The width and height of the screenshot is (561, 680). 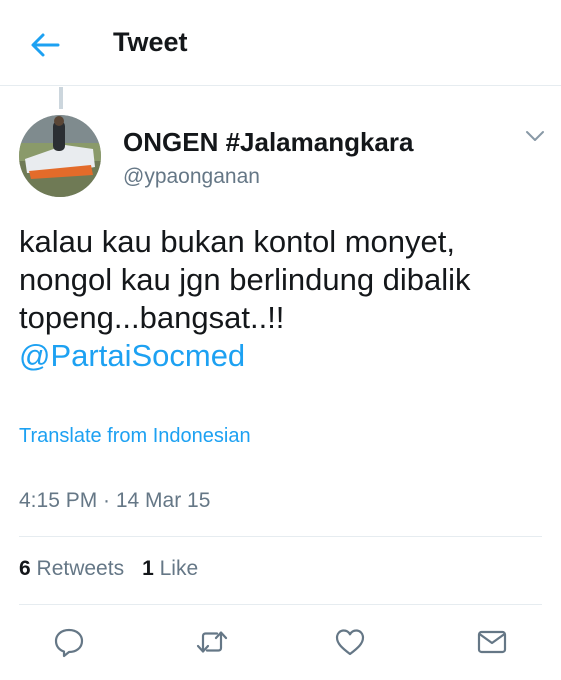 What do you see at coordinates (61, 98) in the screenshot?
I see `thread-connector` at bounding box center [61, 98].